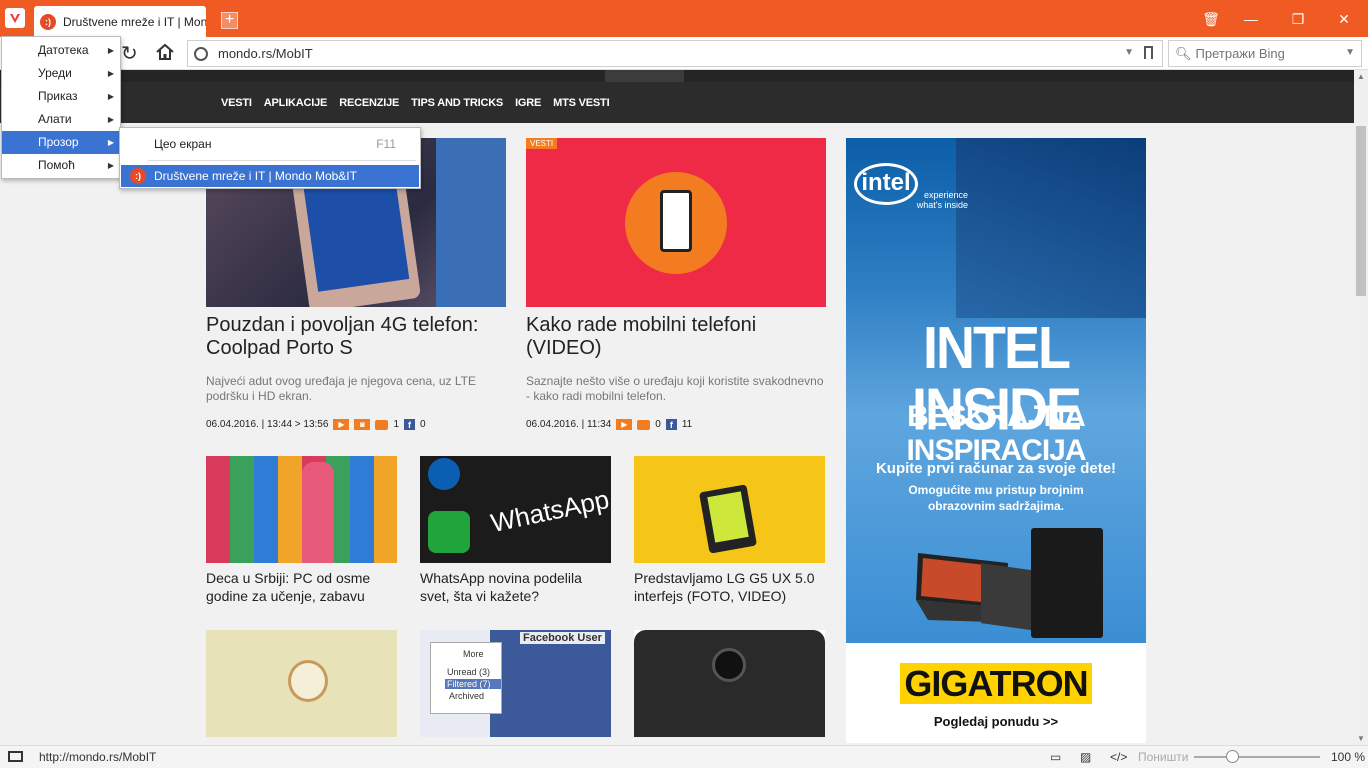 This screenshot has width=1368, height=768. Describe the element at coordinates (658, 424) in the screenshot. I see `comment-count: 0` at that location.